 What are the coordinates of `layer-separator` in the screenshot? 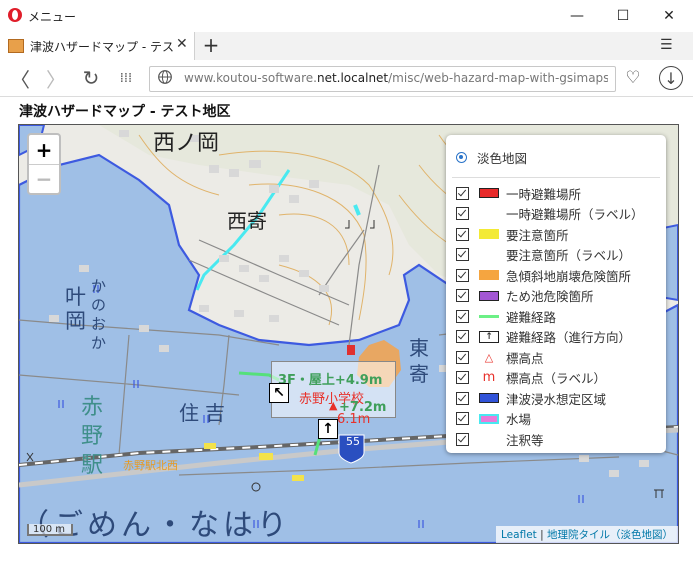 It's located at (556, 177).